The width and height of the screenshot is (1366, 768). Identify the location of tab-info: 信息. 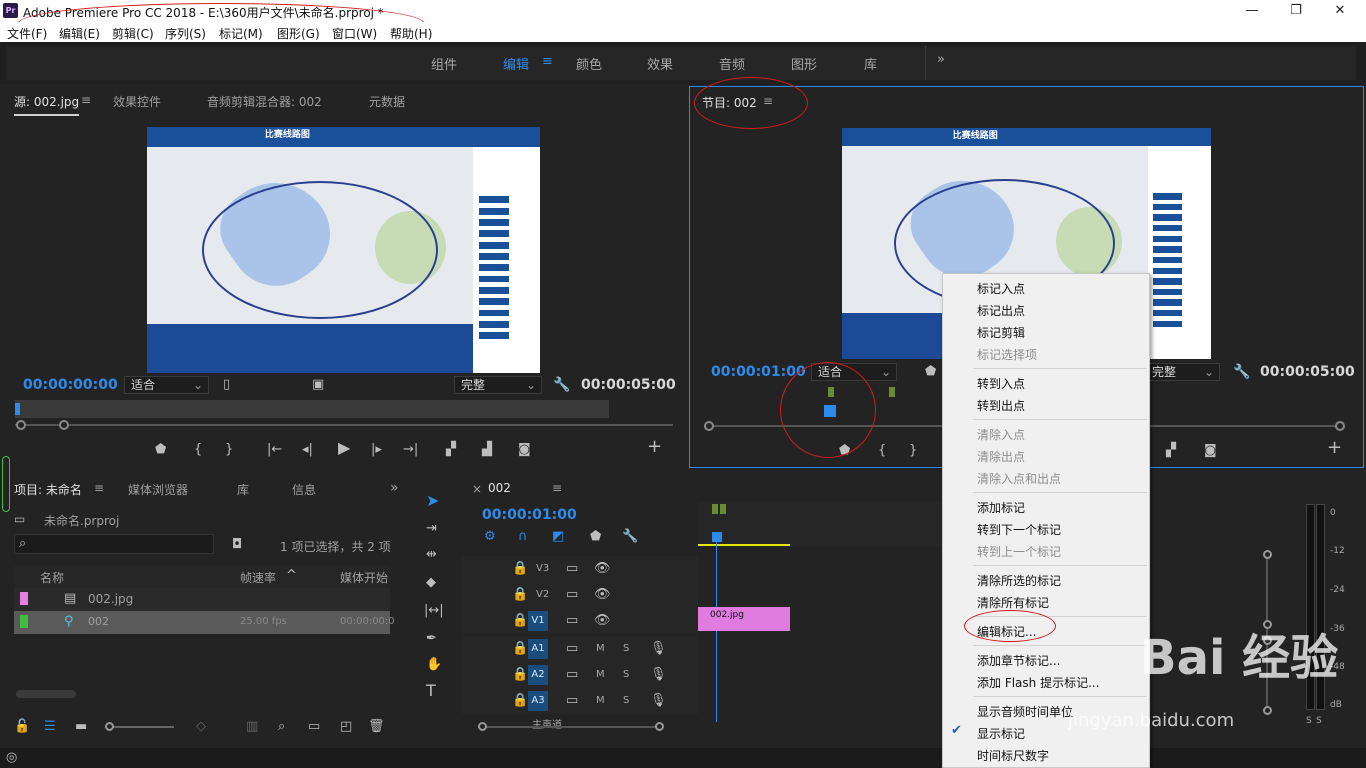
(304, 489).